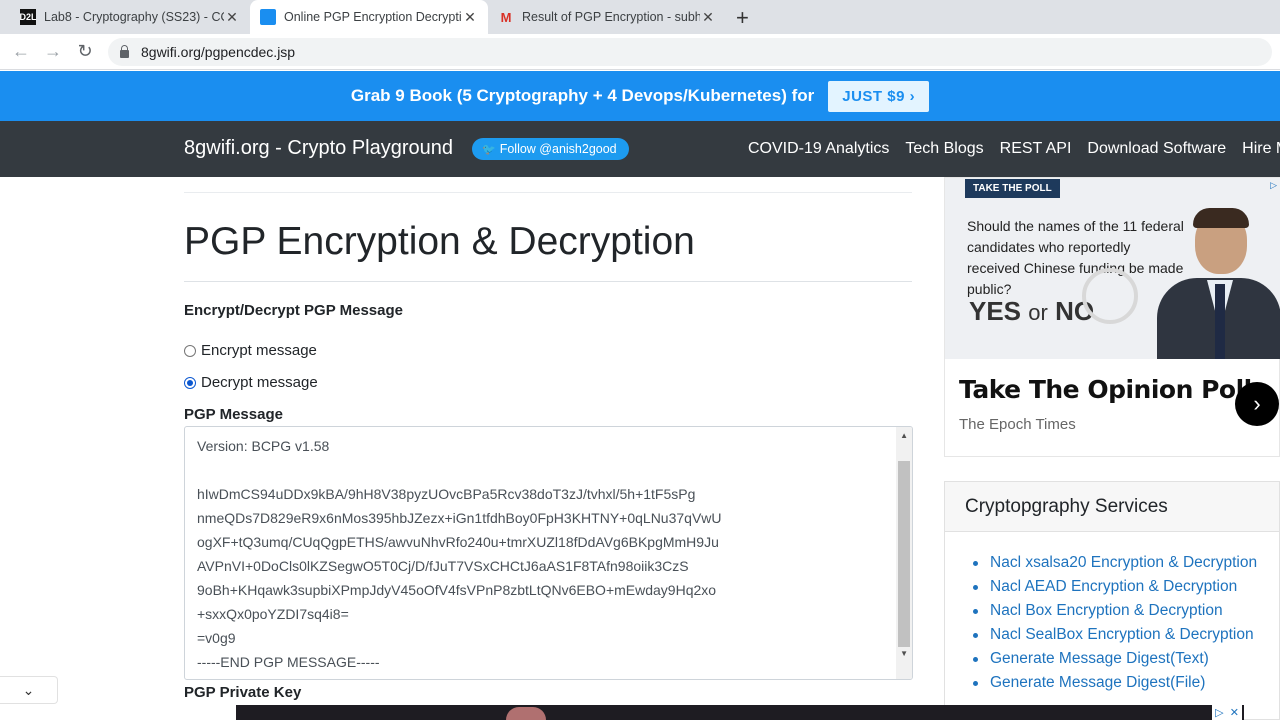 The width and height of the screenshot is (1280, 720). Describe the element at coordinates (21, 51) in the screenshot. I see `back-icon: ←` at that location.